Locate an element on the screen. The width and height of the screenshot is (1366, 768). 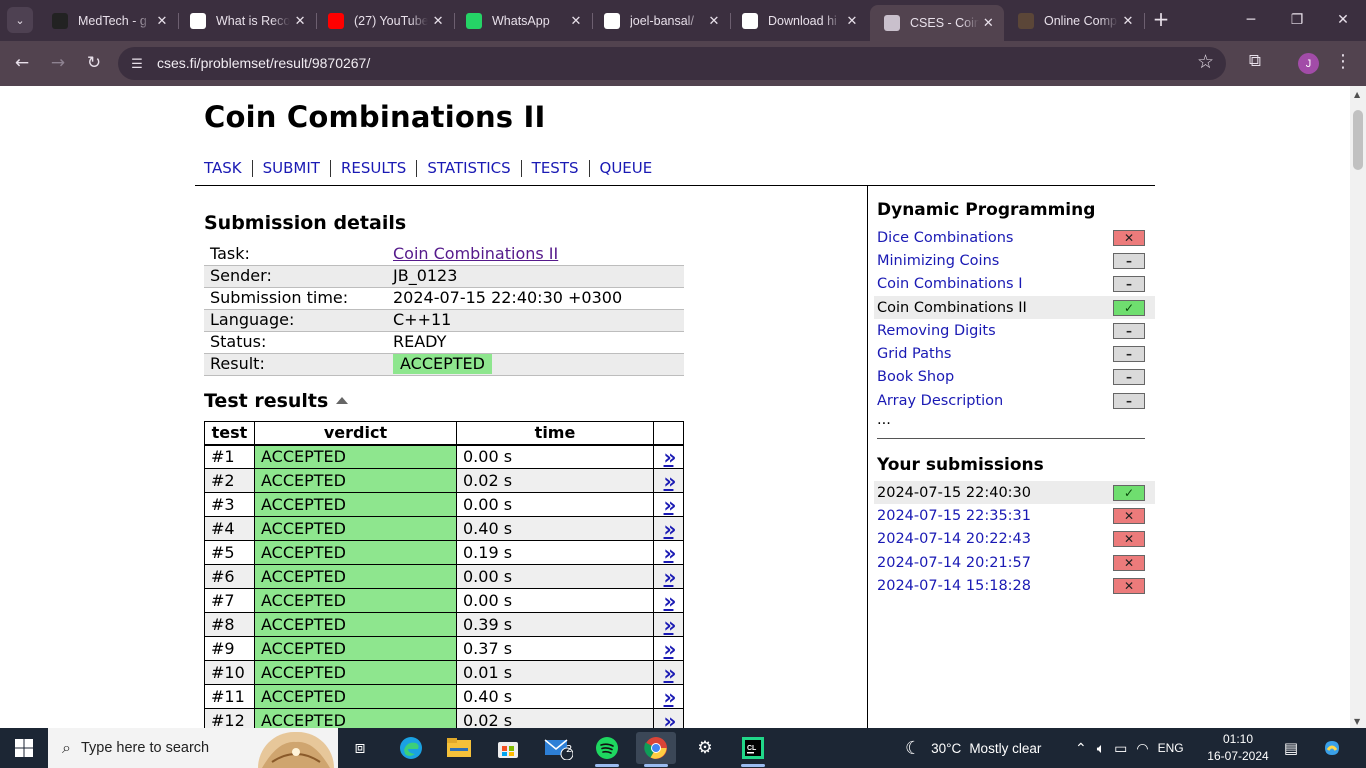
nav-statistics: STATISTICS is located at coordinates (468, 168).